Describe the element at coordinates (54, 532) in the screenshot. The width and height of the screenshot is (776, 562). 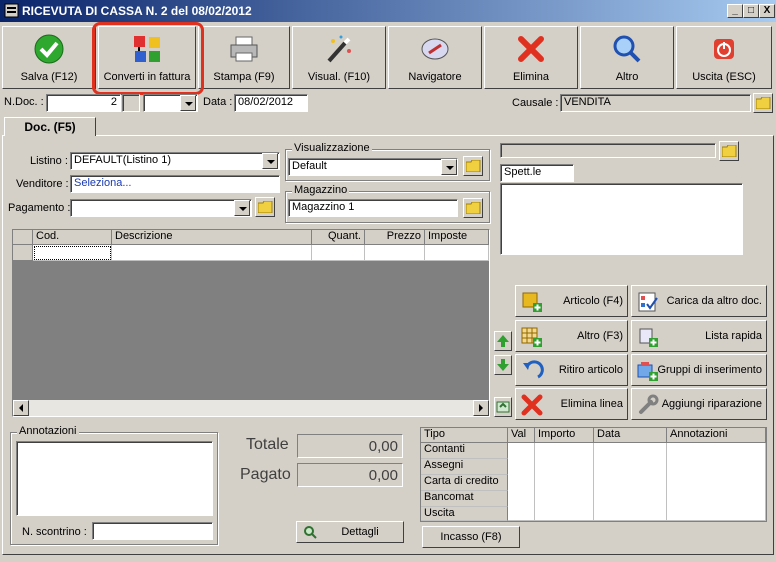
I see `scontrino-label: N. scontrino :` at that location.